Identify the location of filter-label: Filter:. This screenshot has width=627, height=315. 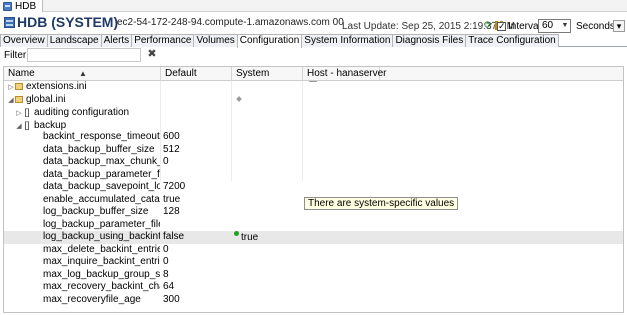
(16, 55).